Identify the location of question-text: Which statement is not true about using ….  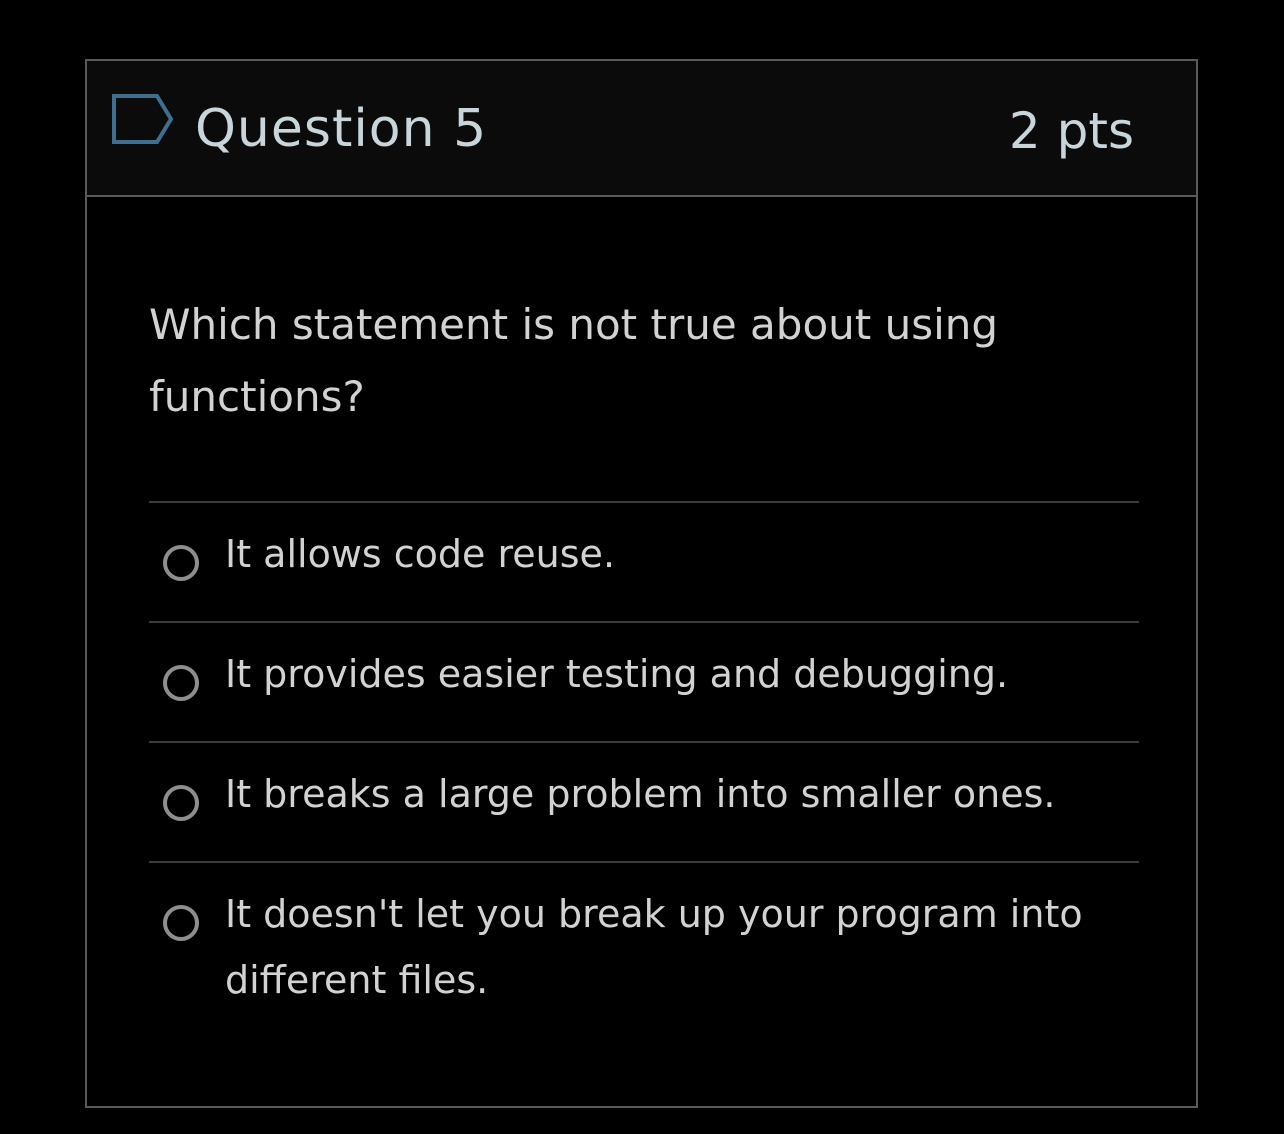
(574, 360).